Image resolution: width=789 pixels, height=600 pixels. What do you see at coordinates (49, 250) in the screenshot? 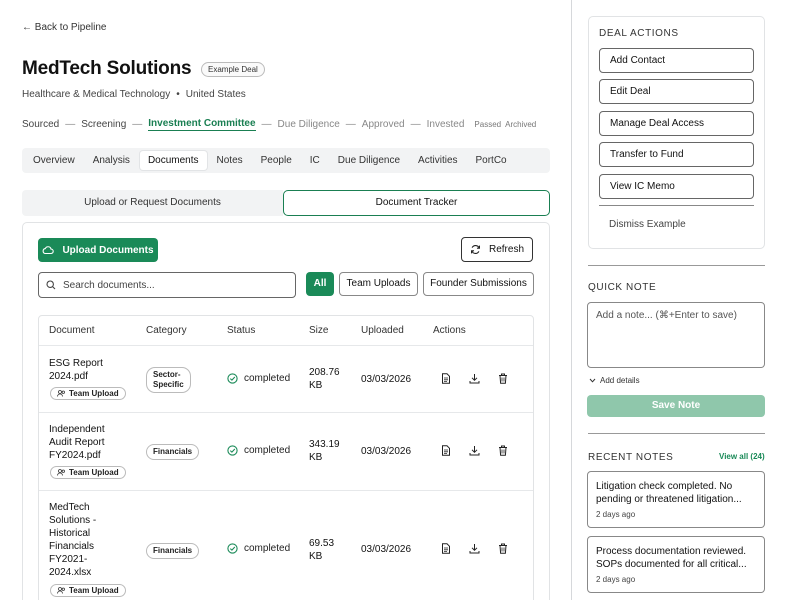
I see `cloud-icon` at bounding box center [49, 250].